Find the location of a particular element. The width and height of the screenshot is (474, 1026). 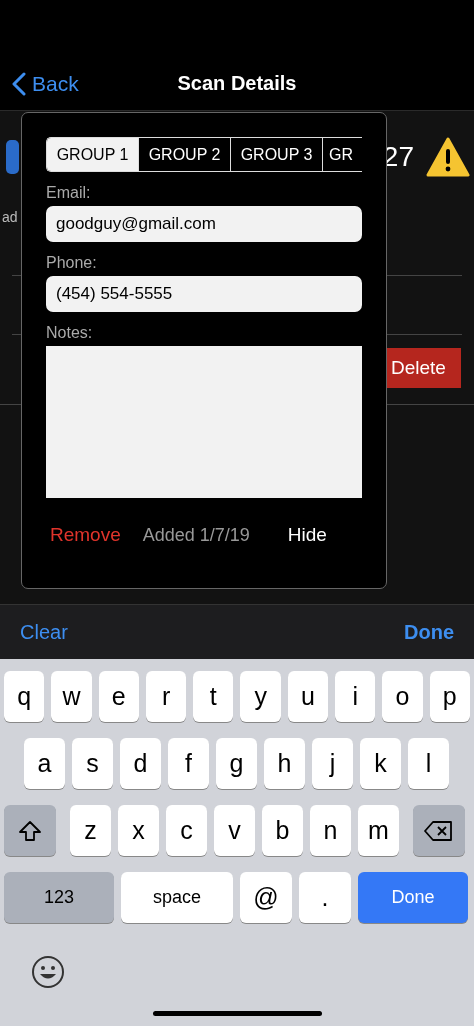

address-label: ad is located at coordinates (10, 217).